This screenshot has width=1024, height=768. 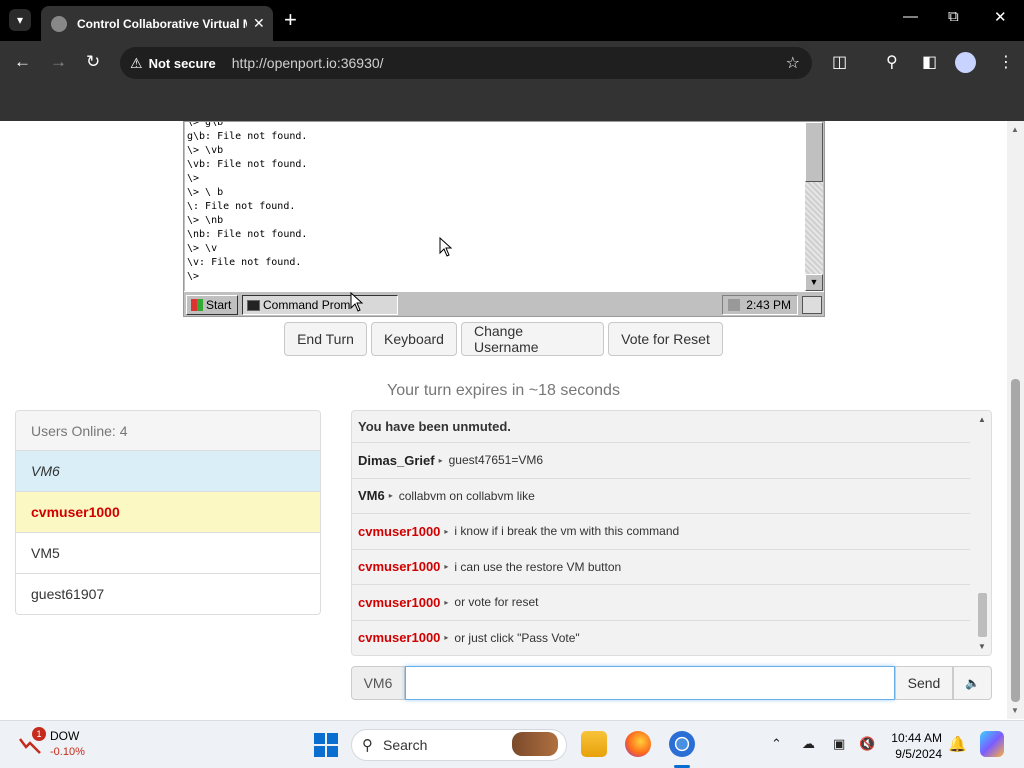 What do you see at coordinates (538, 566) in the screenshot?
I see `chat-text: i can use the restore VM button` at bounding box center [538, 566].